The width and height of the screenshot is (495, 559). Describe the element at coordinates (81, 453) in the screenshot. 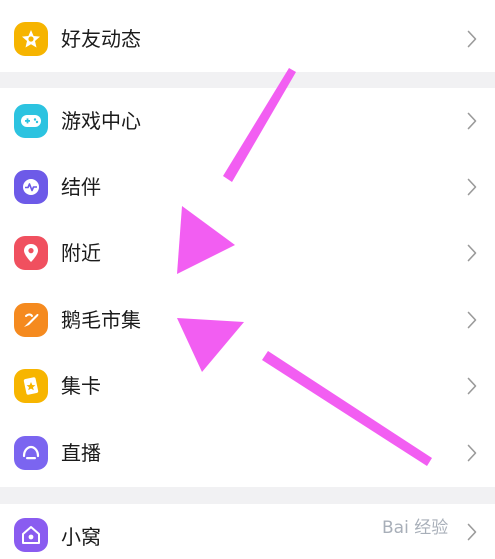

I see `menu-item-label: 直播` at that location.